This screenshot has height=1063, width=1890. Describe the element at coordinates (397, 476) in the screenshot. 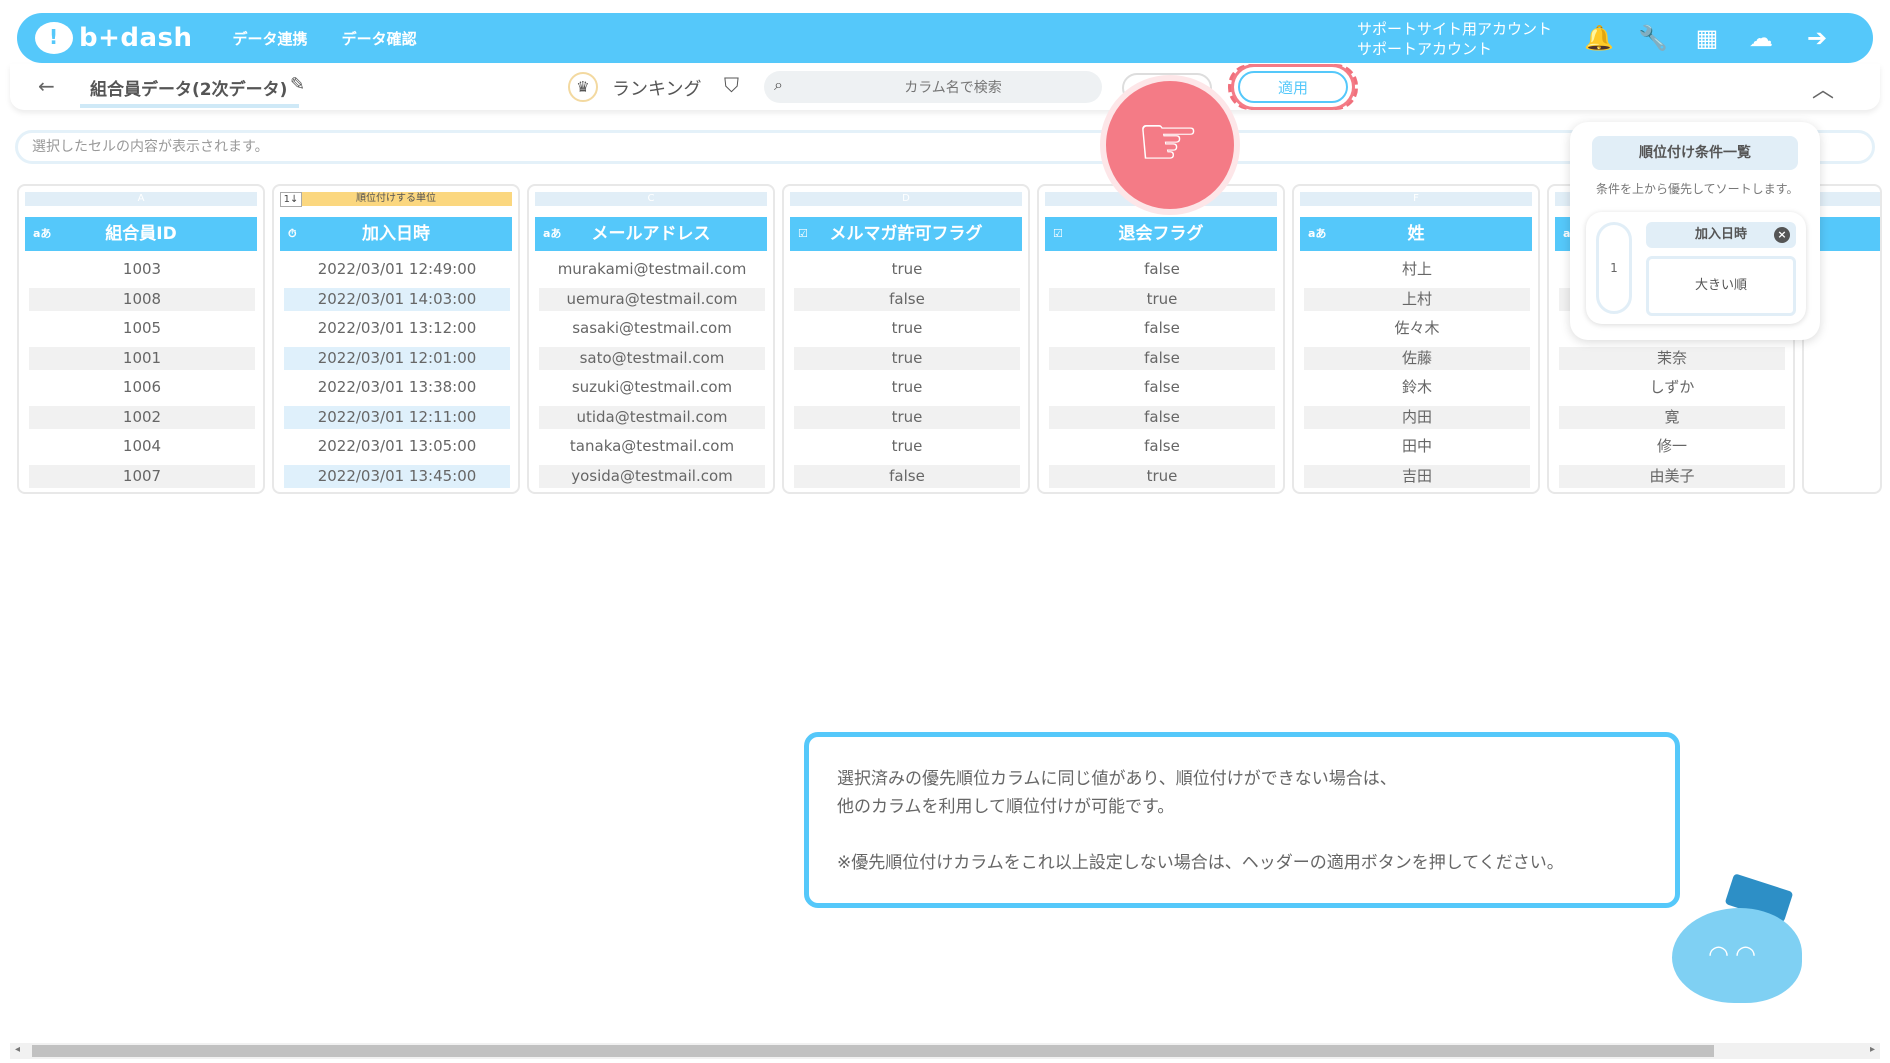

I see `table-cell: 2022/03/01 13:45:00` at that location.